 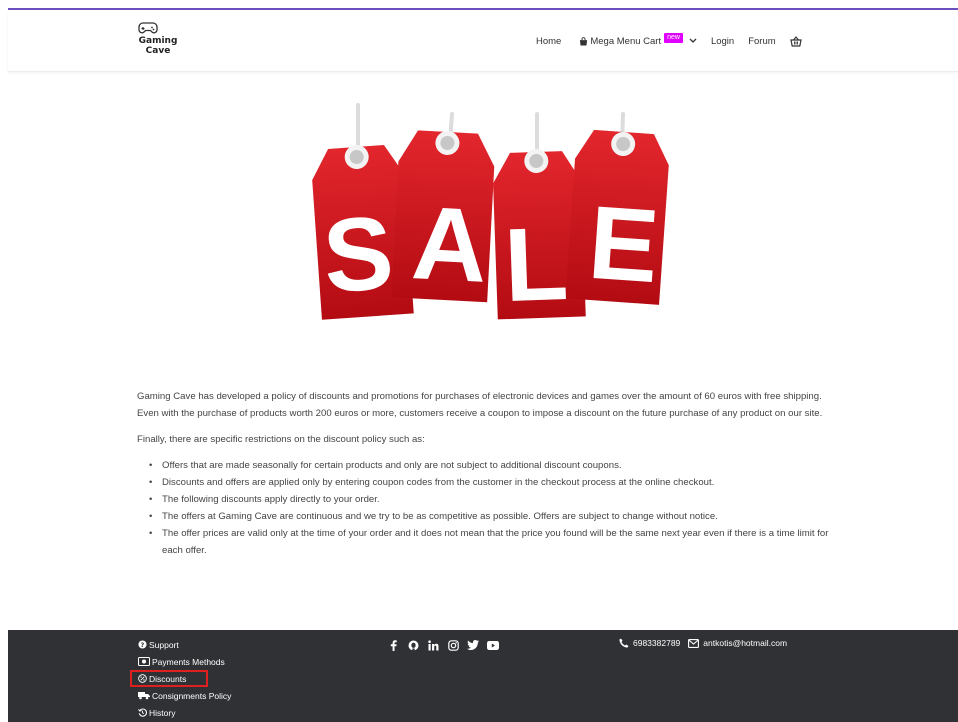 I want to click on github-icon, so click(x=413, y=645).